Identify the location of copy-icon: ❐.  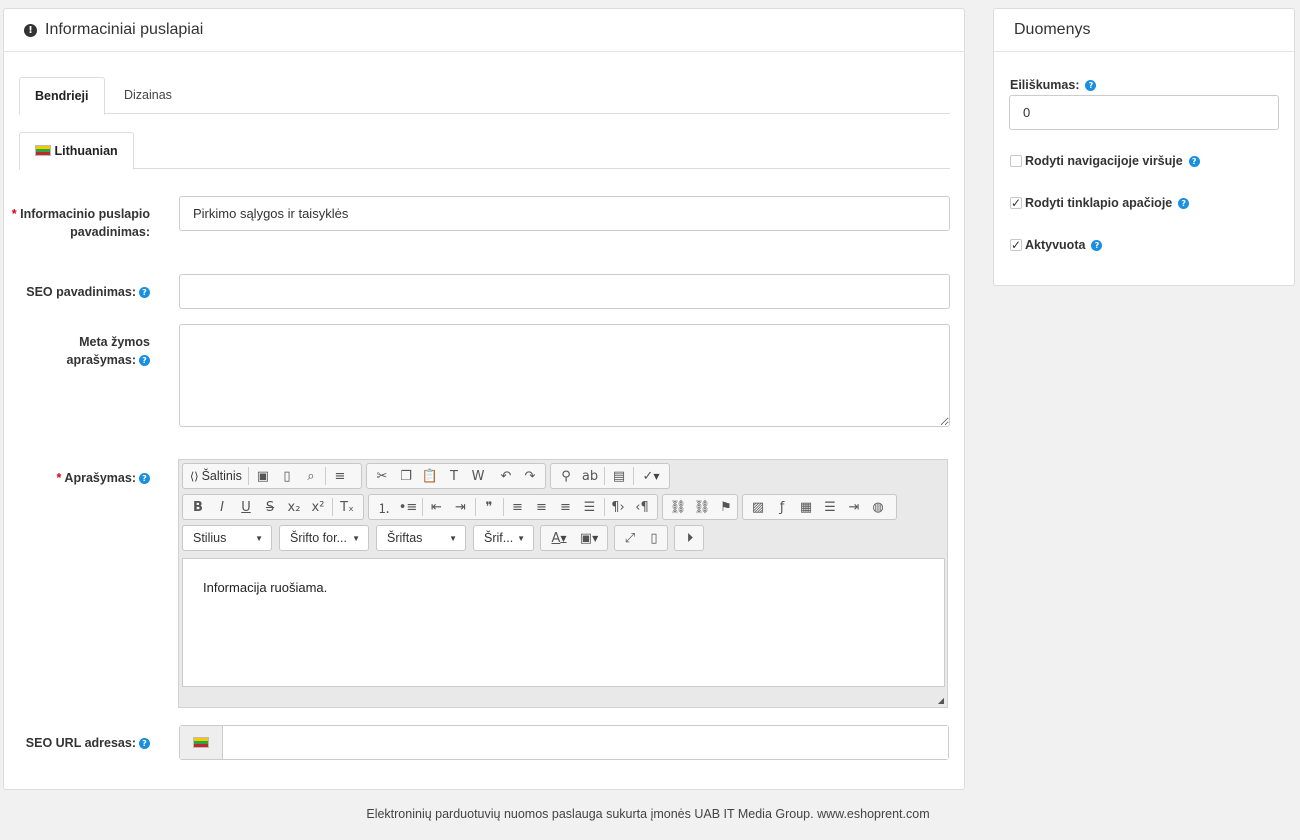
(406, 476).